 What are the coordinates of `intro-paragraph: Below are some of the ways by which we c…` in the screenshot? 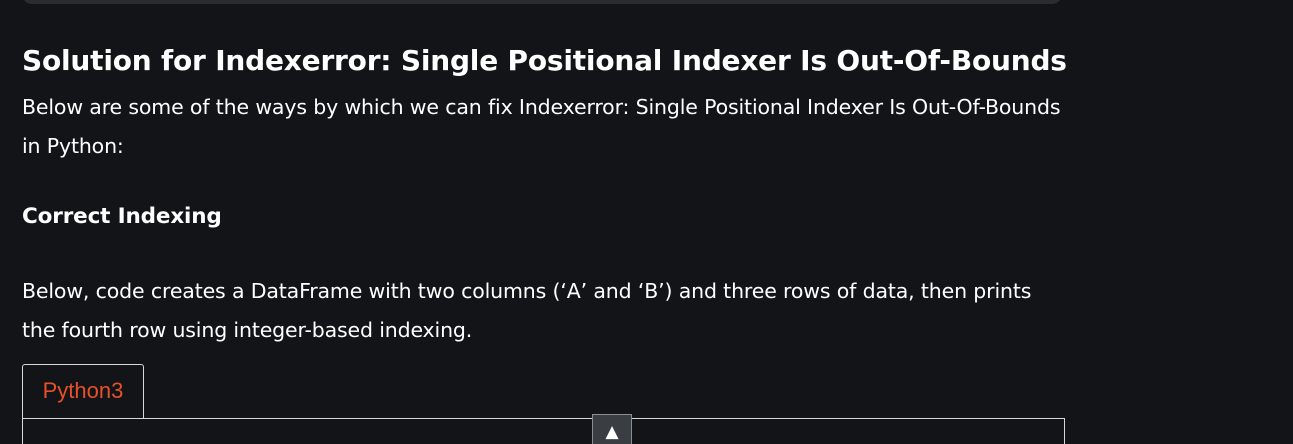 It's located at (541, 126).